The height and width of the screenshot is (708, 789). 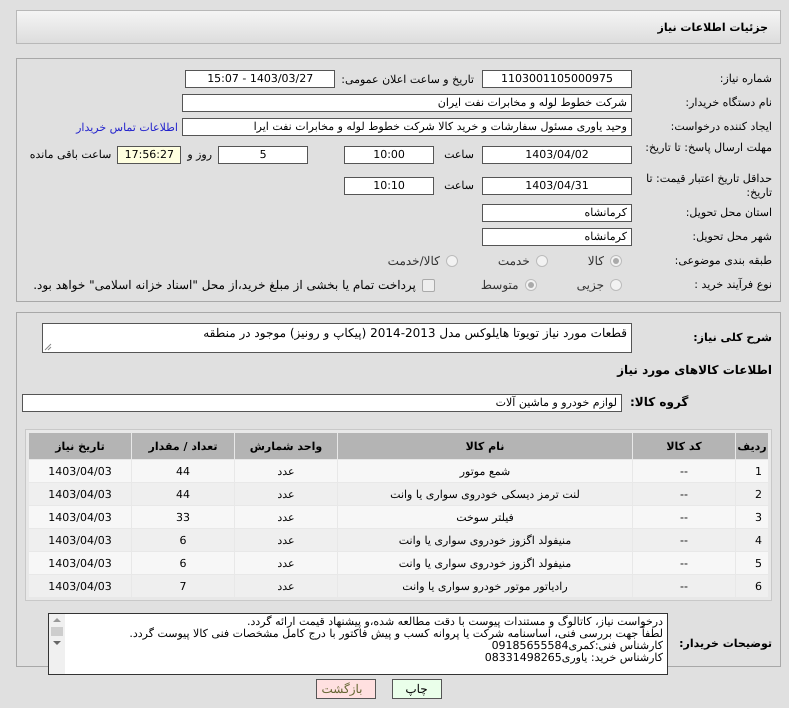 What do you see at coordinates (322, 403) in the screenshot?
I see `goods-group-field: لوازم خودرو و ماشین آلات` at bounding box center [322, 403].